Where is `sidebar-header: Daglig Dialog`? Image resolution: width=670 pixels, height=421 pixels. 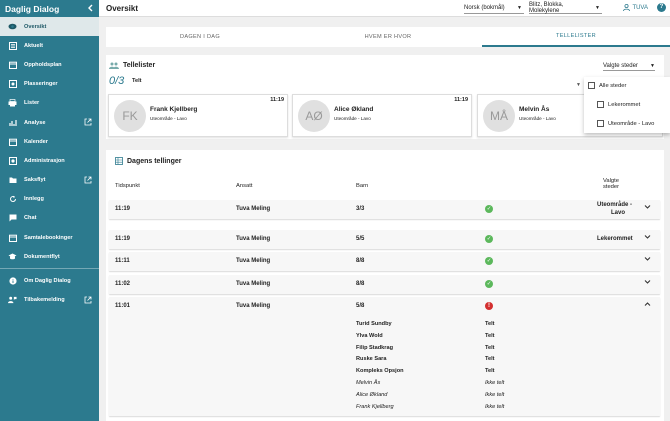 sidebar-header: Daglig Dialog is located at coordinates (49, 8).